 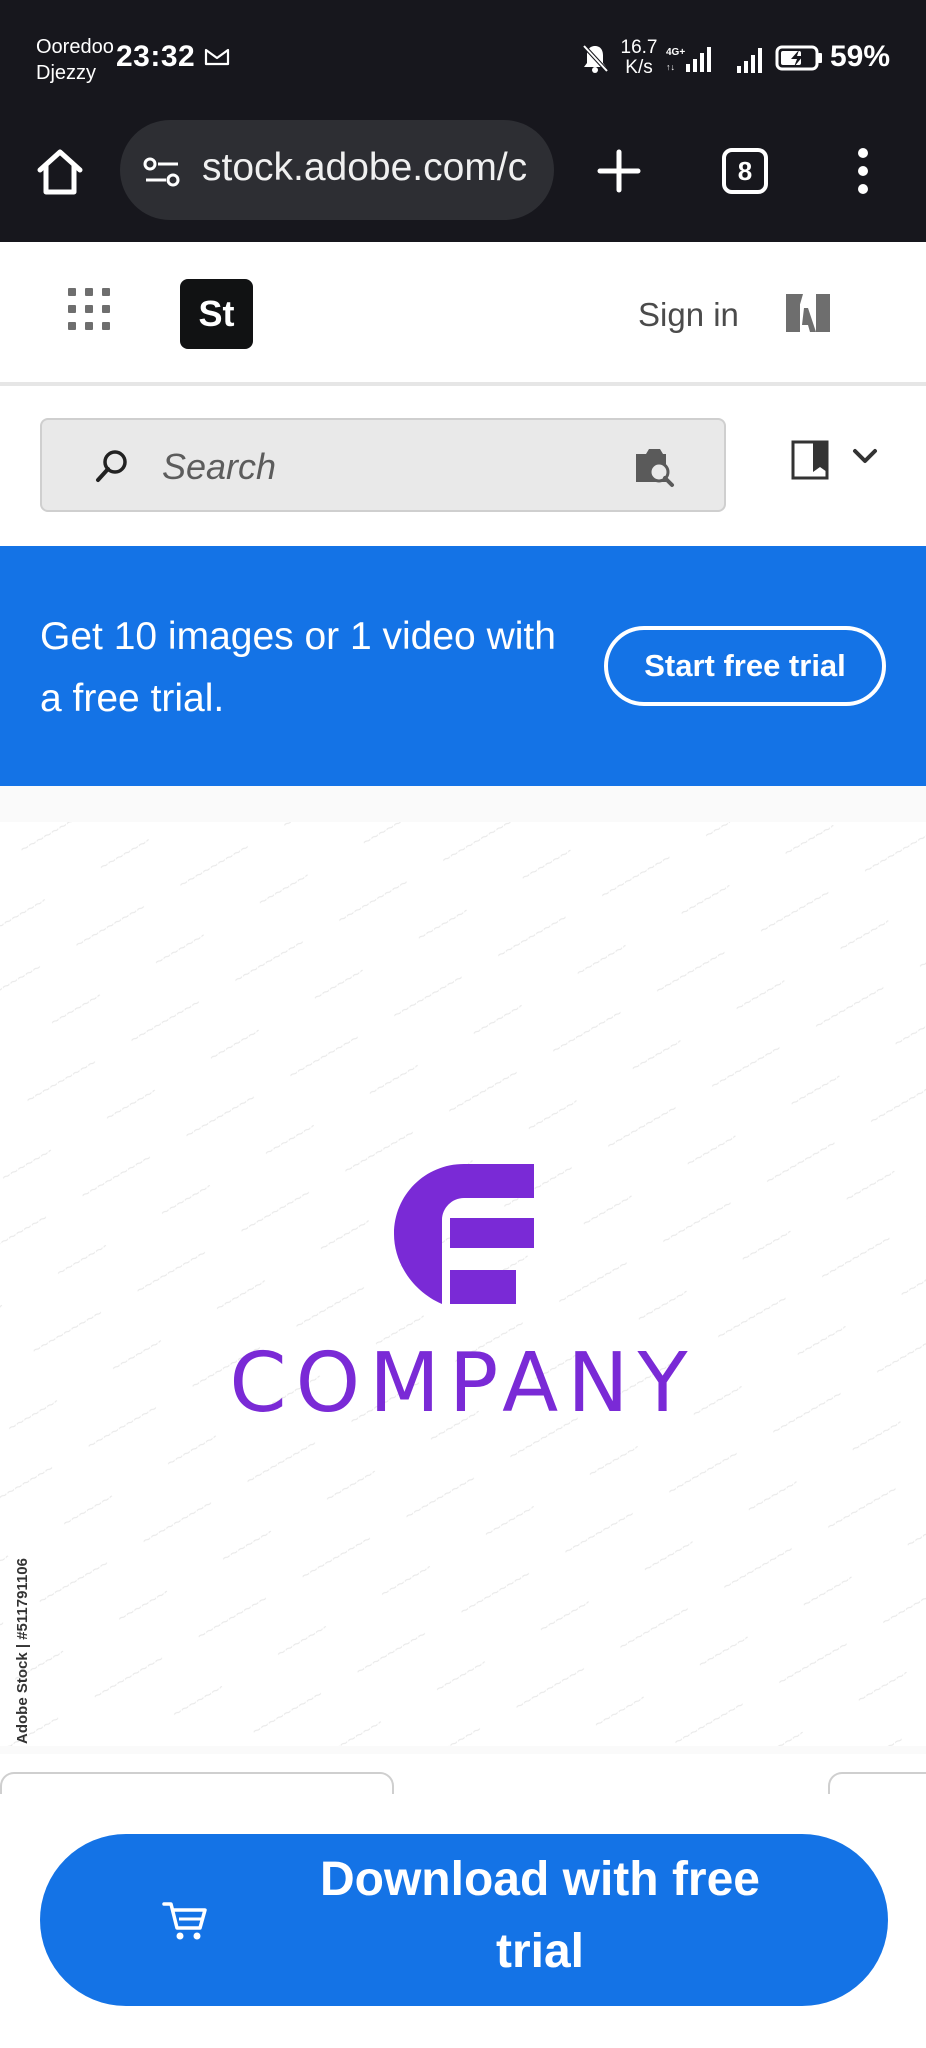 What do you see at coordinates (812, 460) in the screenshot?
I see `libraries-icon` at bounding box center [812, 460].